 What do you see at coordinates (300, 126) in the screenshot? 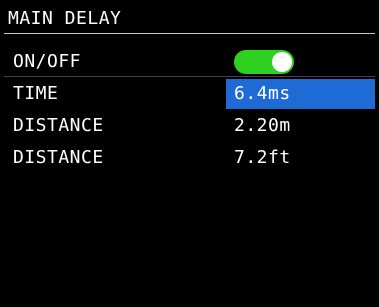
I see `distance-meters-value: 2.20m` at bounding box center [300, 126].